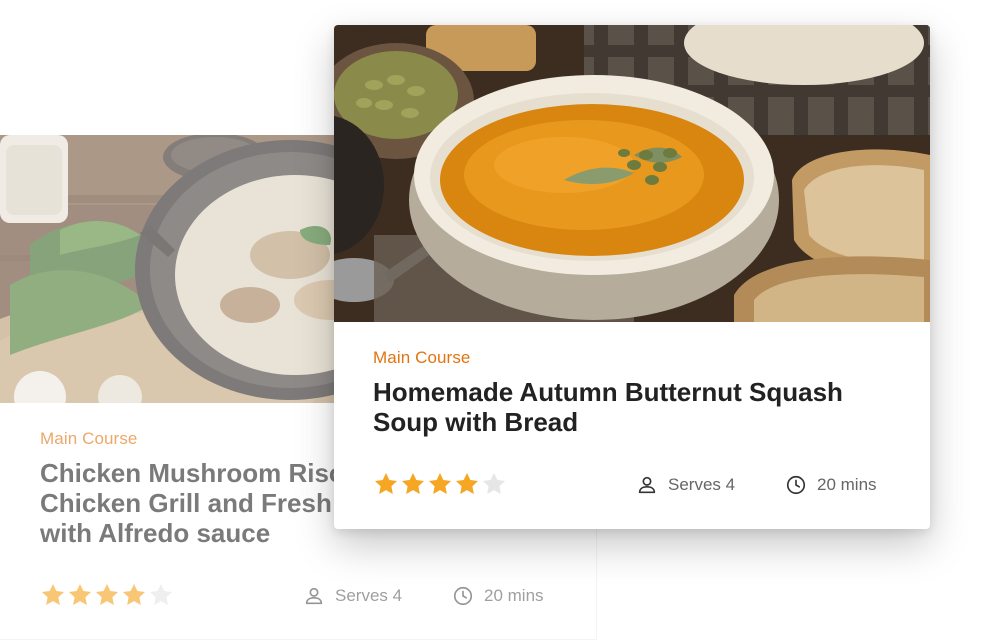 The image size is (998, 640). Describe the element at coordinates (476, 422) in the screenshot. I see `card-title-line: Soup with Bread` at that location.